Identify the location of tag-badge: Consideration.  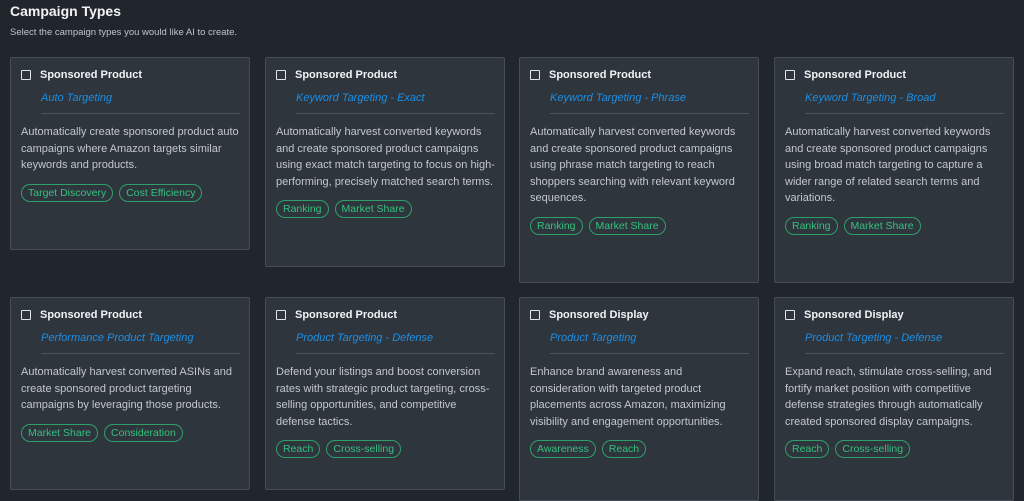
(143, 432).